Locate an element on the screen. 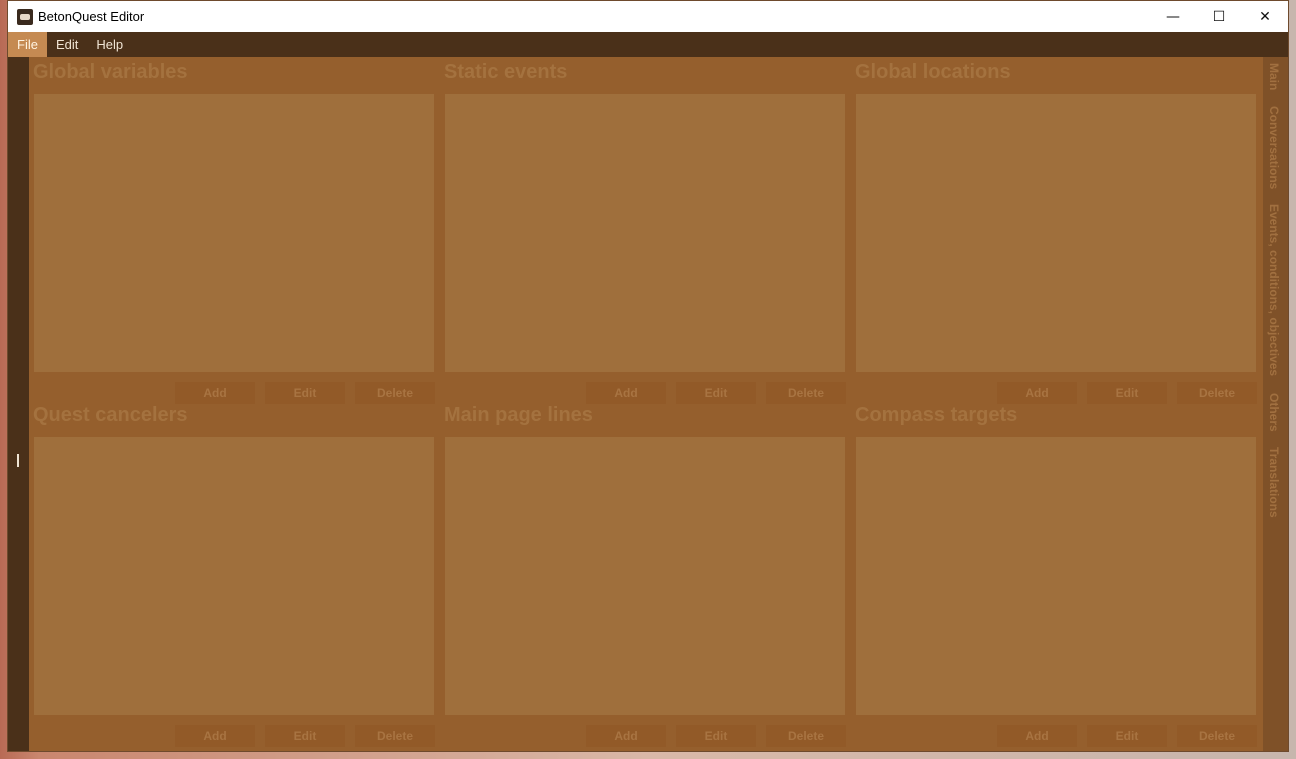 The height and width of the screenshot is (759, 1296). panel-global-locations: Global locations Add Edit Delete is located at coordinates (1054, 230).